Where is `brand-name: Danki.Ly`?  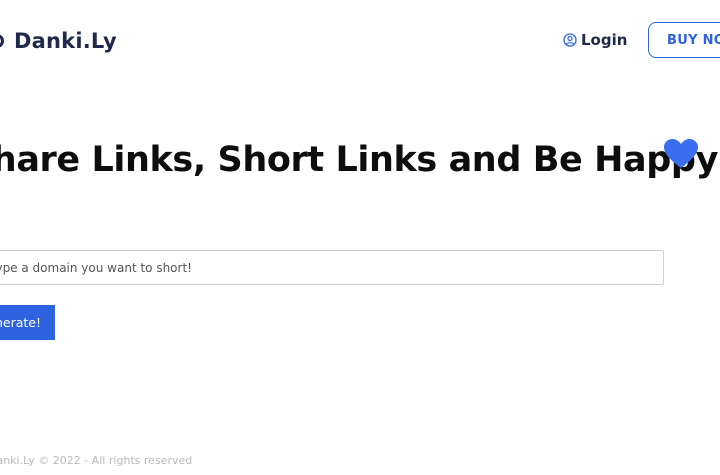 brand-name: Danki.Ly is located at coordinates (65, 41).